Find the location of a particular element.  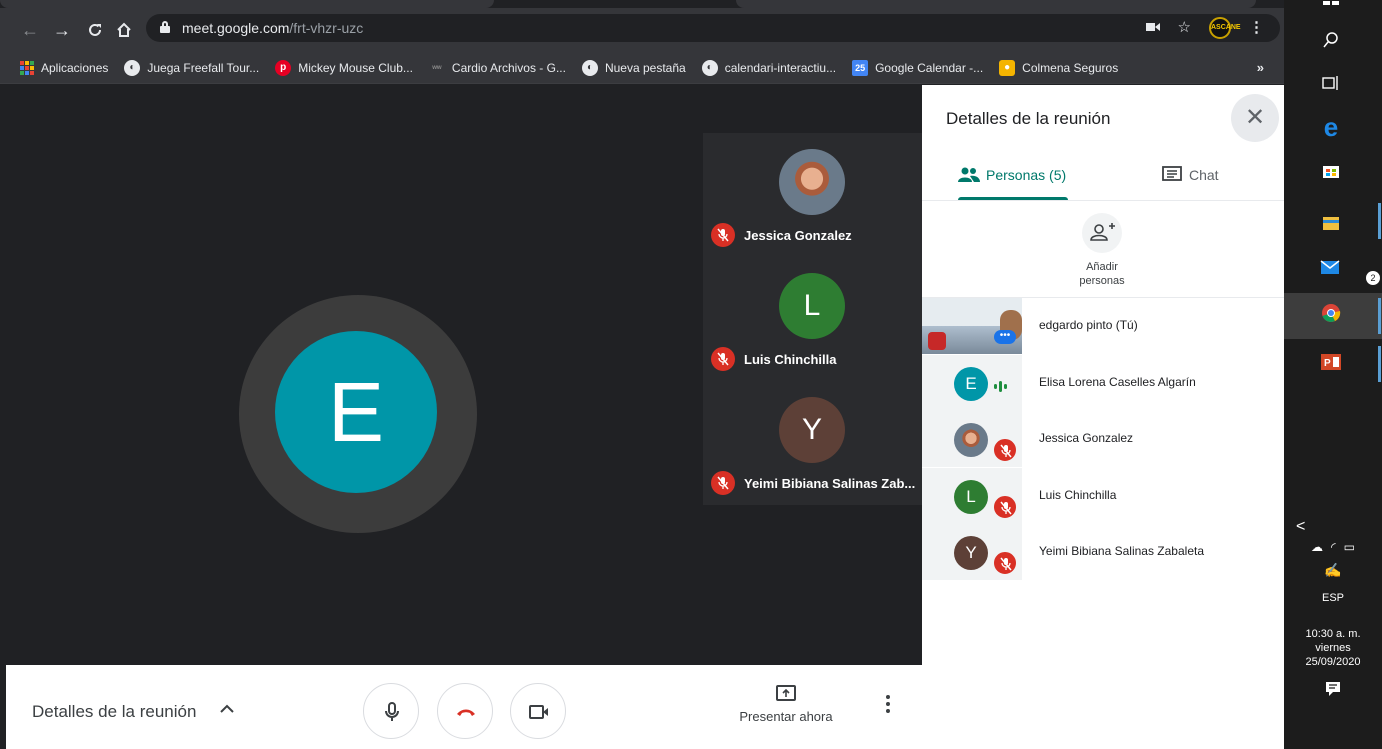

bookmarks-overflow-icon: » is located at coordinates (1260, 67).